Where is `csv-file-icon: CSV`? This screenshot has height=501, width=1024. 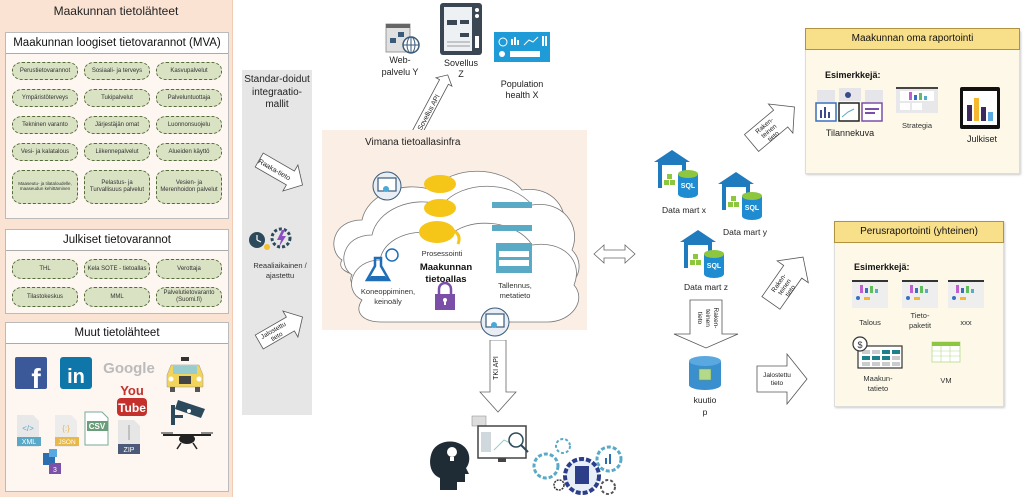
csv-file-icon: CSV is located at coordinates (96, 428).